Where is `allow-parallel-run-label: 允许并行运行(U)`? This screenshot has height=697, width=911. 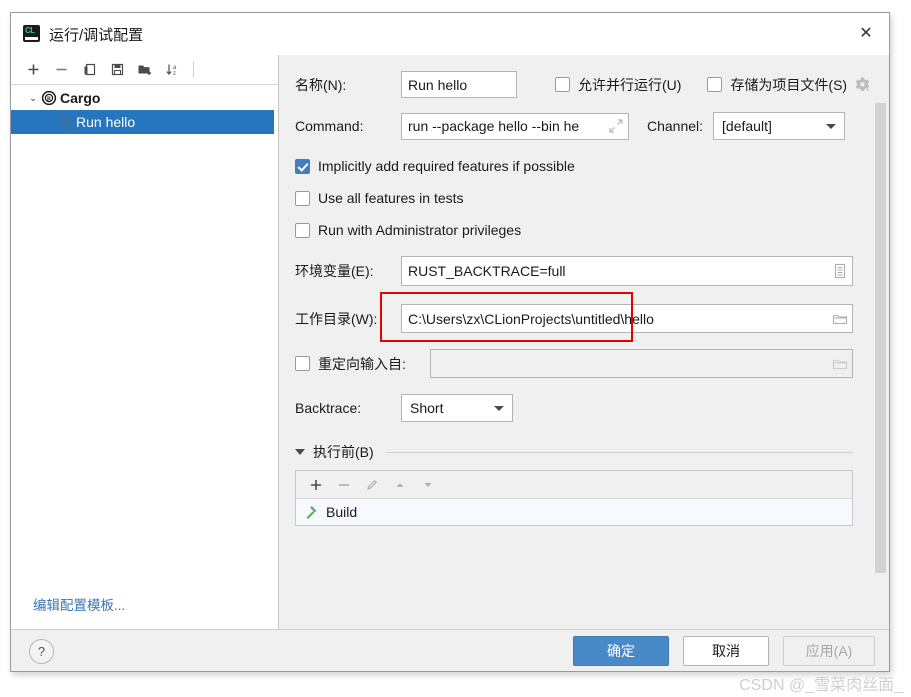 allow-parallel-run-label: 允许并行运行(U) is located at coordinates (629, 85).